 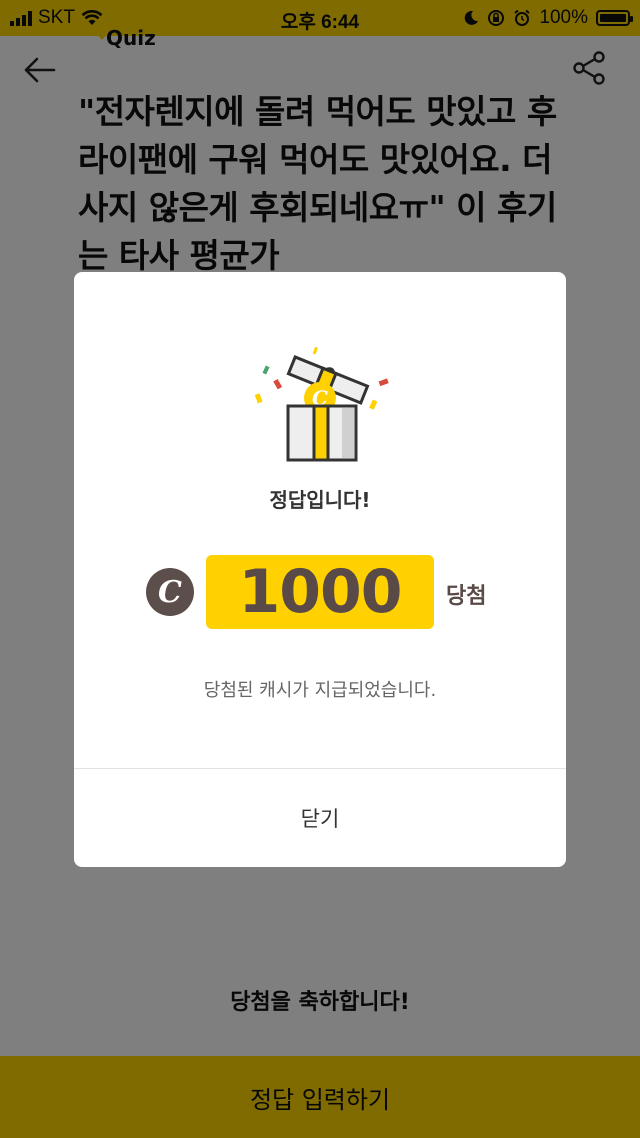 I want to click on reward-amount: 1000, so click(x=320, y=592).